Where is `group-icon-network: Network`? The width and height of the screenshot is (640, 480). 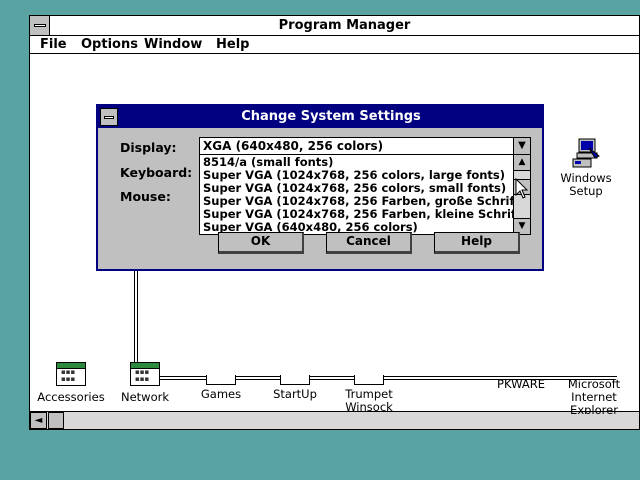
group-icon-network: Network is located at coordinates (145, 383).